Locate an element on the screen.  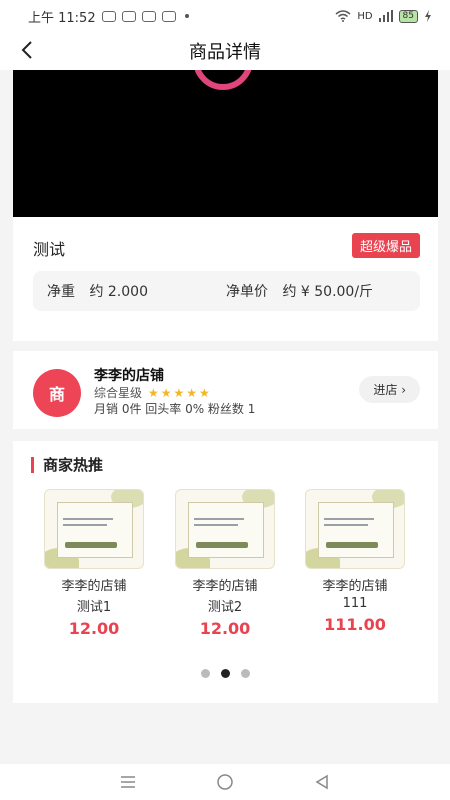
goods-item: 李李的店铺 测试1 12.00 is located at coordinates (94, 563).